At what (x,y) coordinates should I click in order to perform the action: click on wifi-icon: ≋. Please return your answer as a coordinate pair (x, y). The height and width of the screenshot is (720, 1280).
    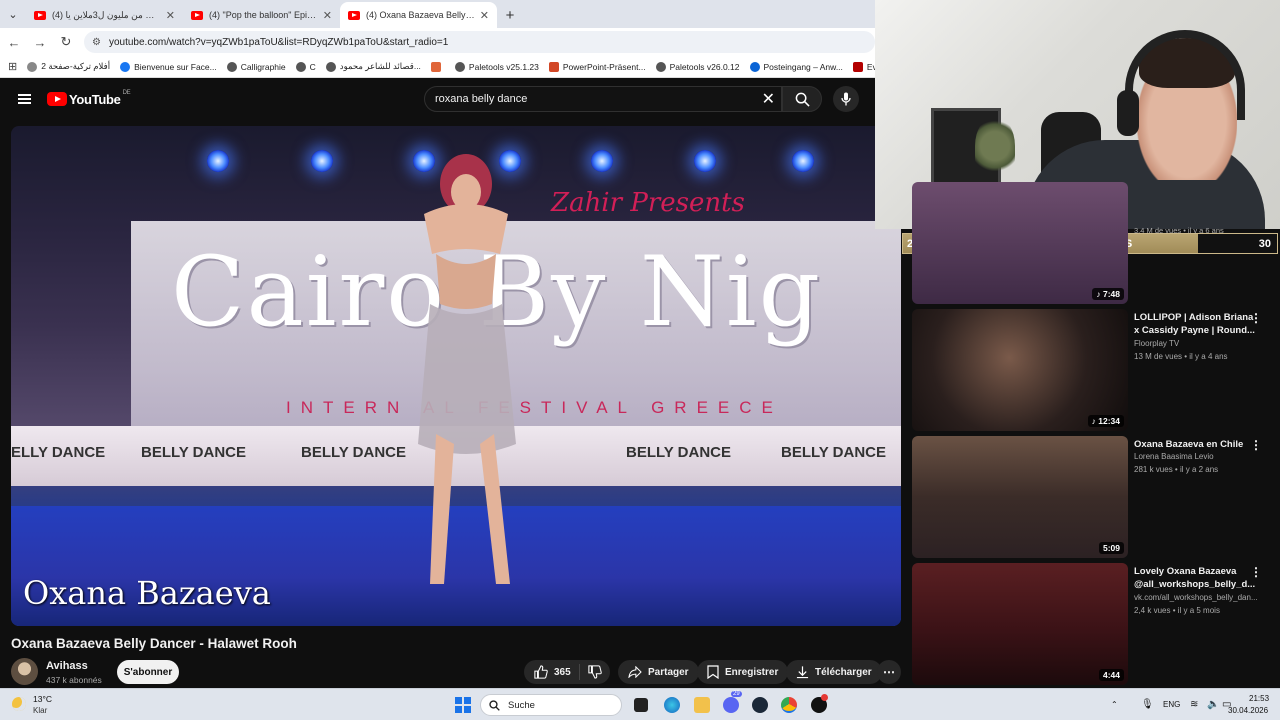
    Looking at the image, I should click on (1194, 704).